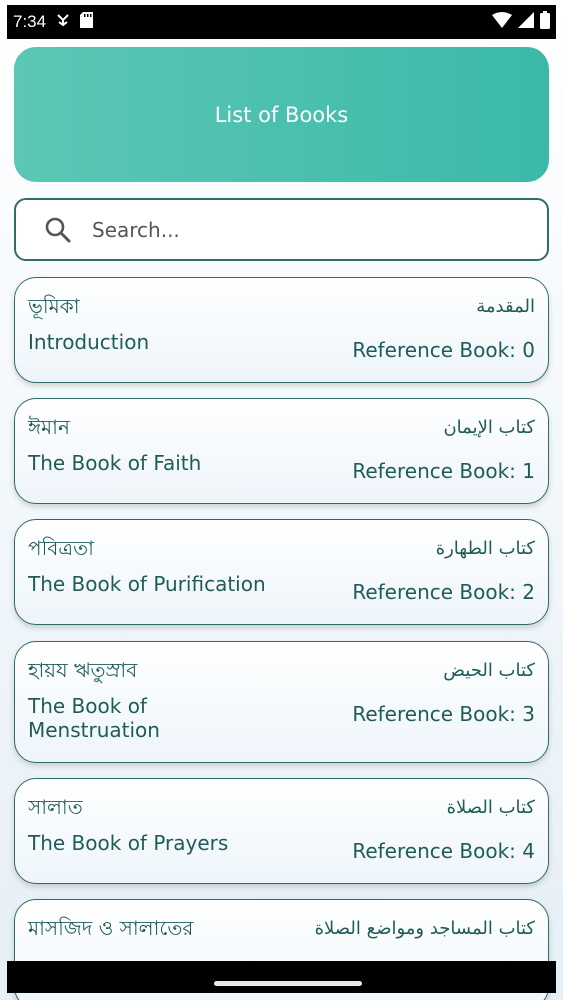 This screenshot has height=1000, width=563. I want to click on book-title-arabic: كتاب الطهارة, so click(485, 548).